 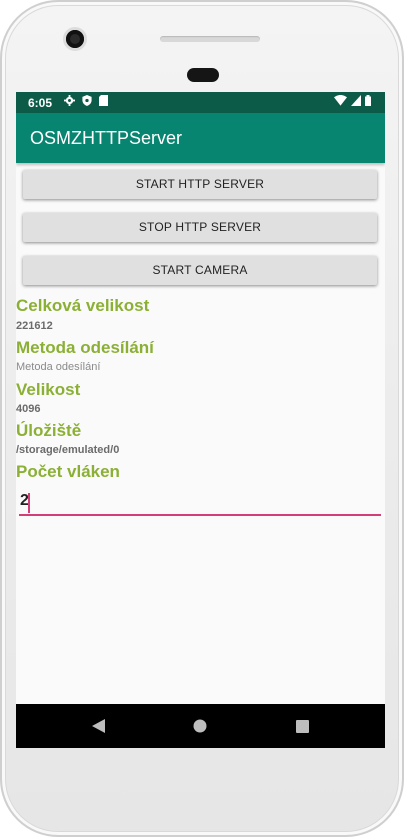 What do you see at coordinates (356, 102) in the screenshot?
I see `signal-icon` at bounding box center [356, 102].